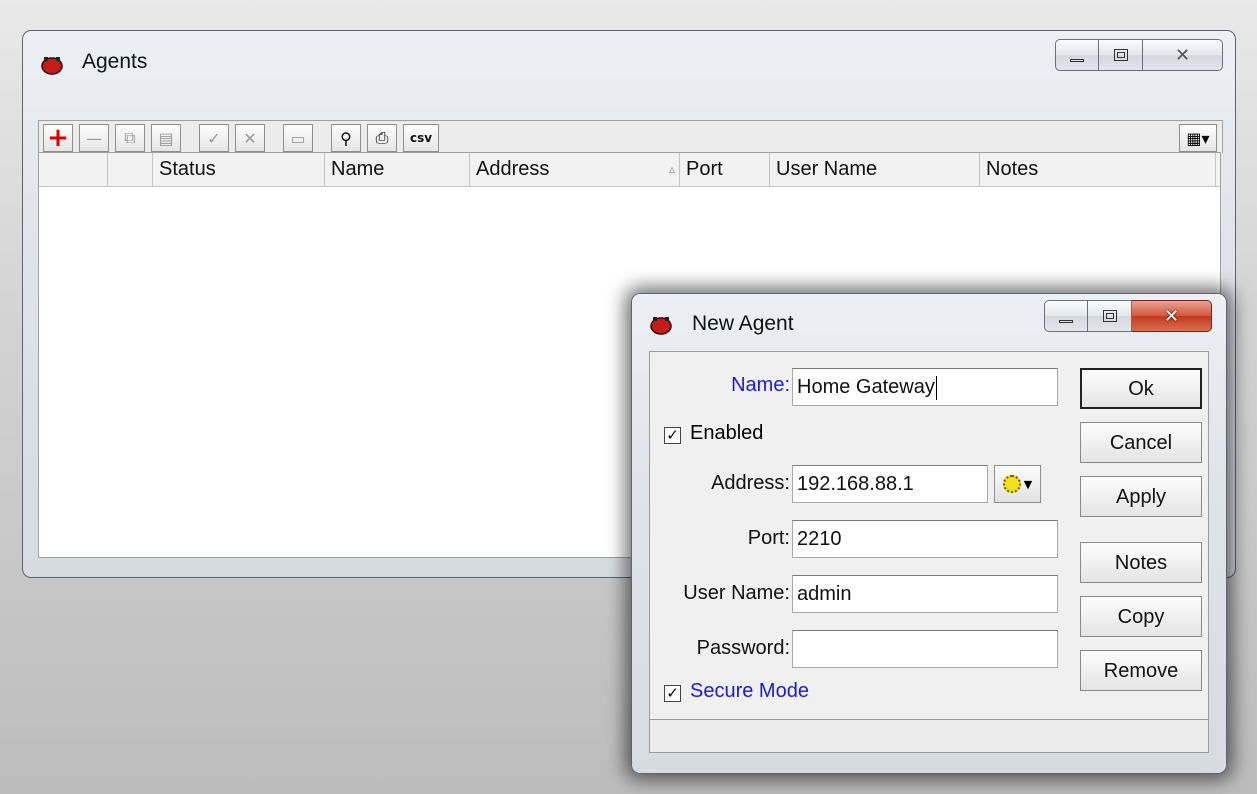  I want to click on comment-button: ▭, so click(298, 138).